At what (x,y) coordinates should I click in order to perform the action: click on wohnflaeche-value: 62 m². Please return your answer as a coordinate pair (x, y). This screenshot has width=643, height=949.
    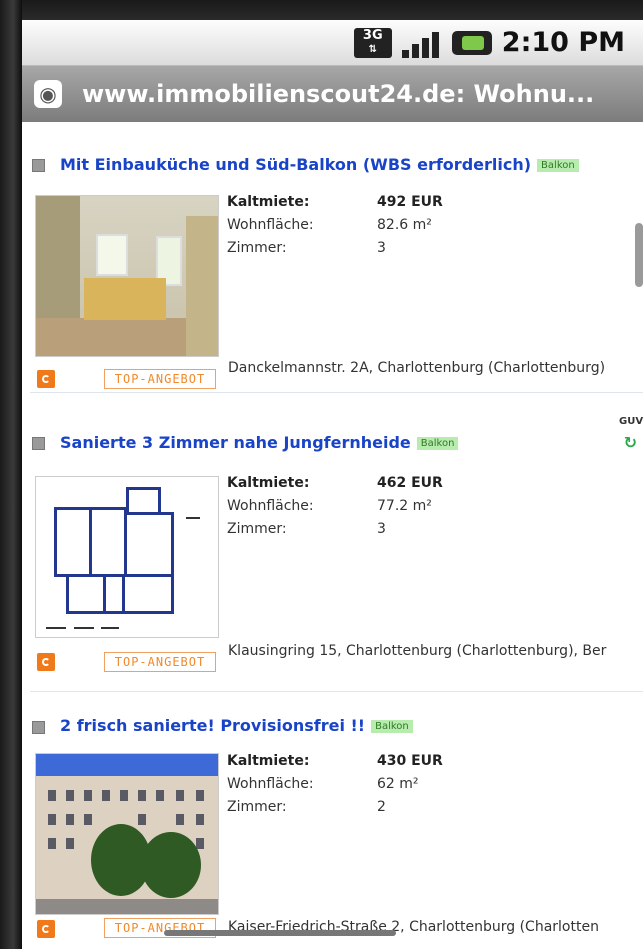
    Looking at the image, I should click on (398, 784).